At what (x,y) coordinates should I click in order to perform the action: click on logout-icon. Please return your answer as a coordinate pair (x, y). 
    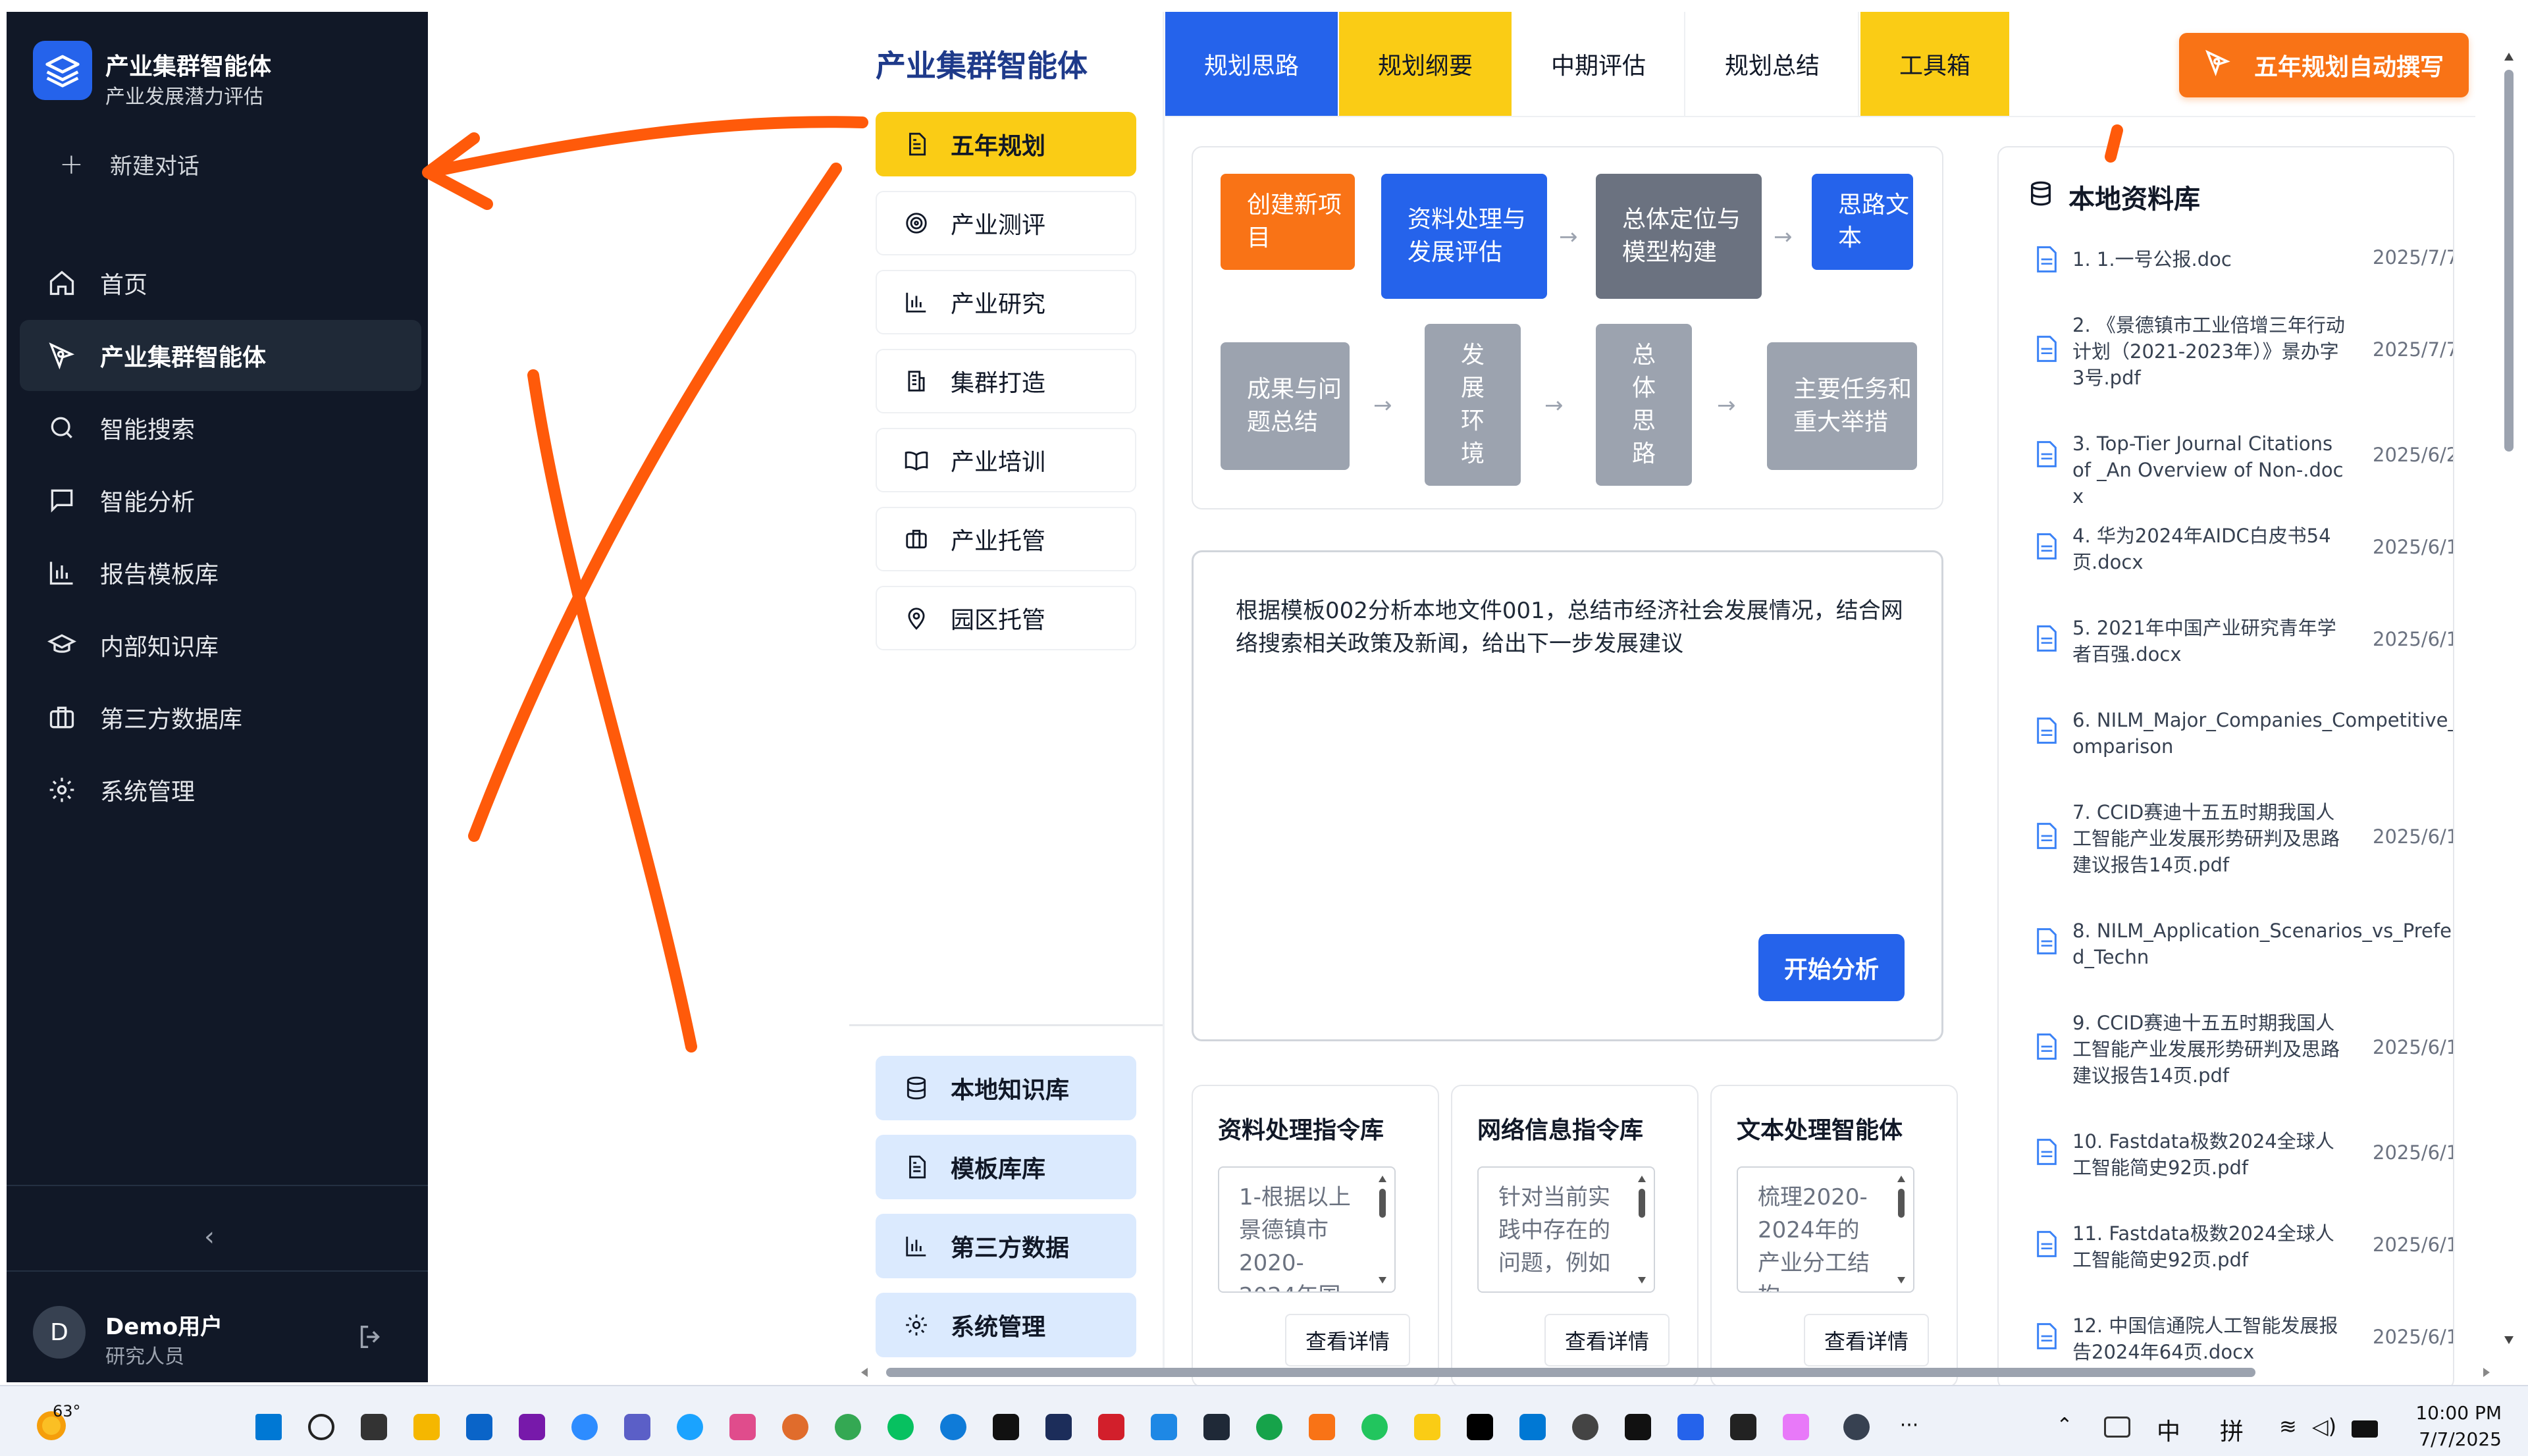
    Looking at the image, I should click on (371, 1337).